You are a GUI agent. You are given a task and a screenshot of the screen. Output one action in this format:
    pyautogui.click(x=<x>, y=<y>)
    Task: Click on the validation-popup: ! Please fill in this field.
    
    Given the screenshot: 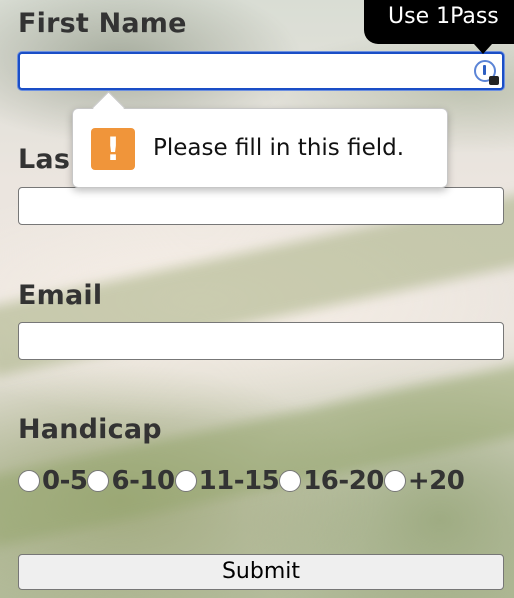 What is the action you would take?
    pyautogui.click(x=260, y=139)
    